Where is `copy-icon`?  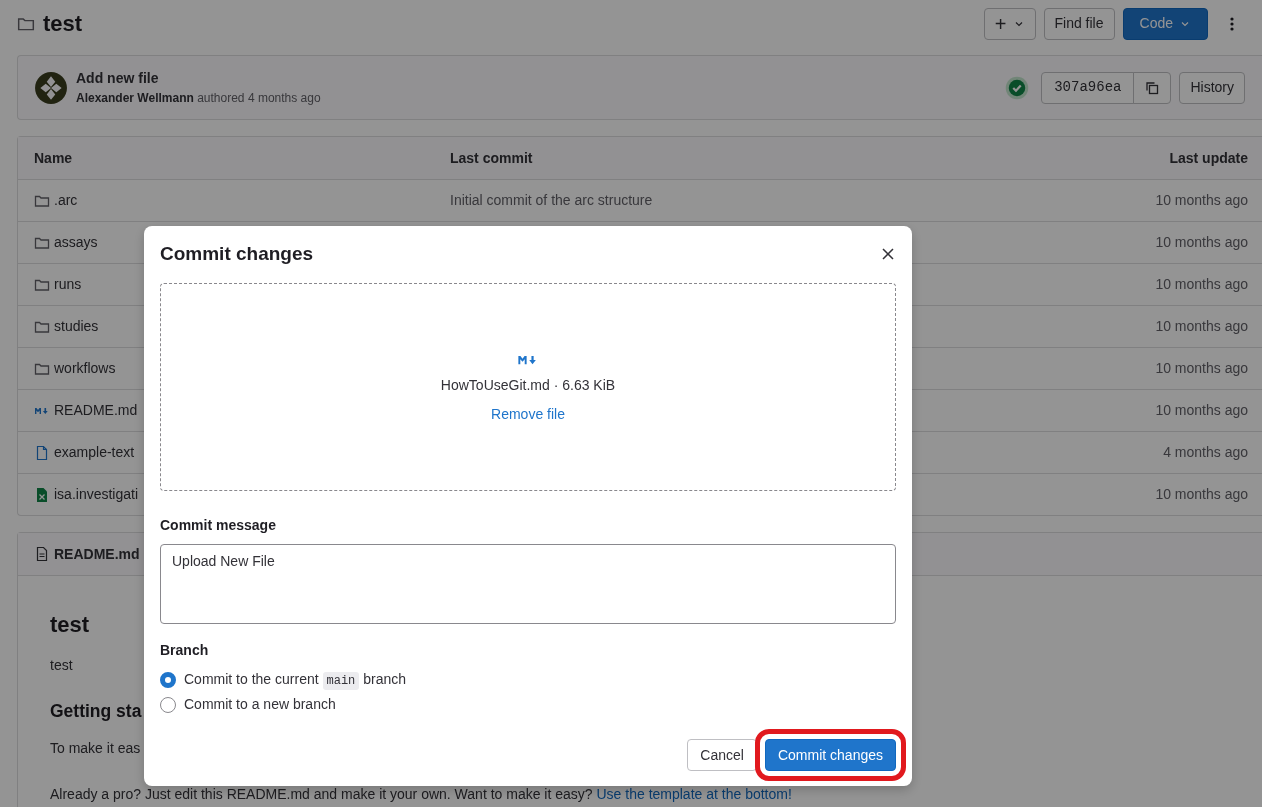 copy-icon is located at coordinates (1152, 87).